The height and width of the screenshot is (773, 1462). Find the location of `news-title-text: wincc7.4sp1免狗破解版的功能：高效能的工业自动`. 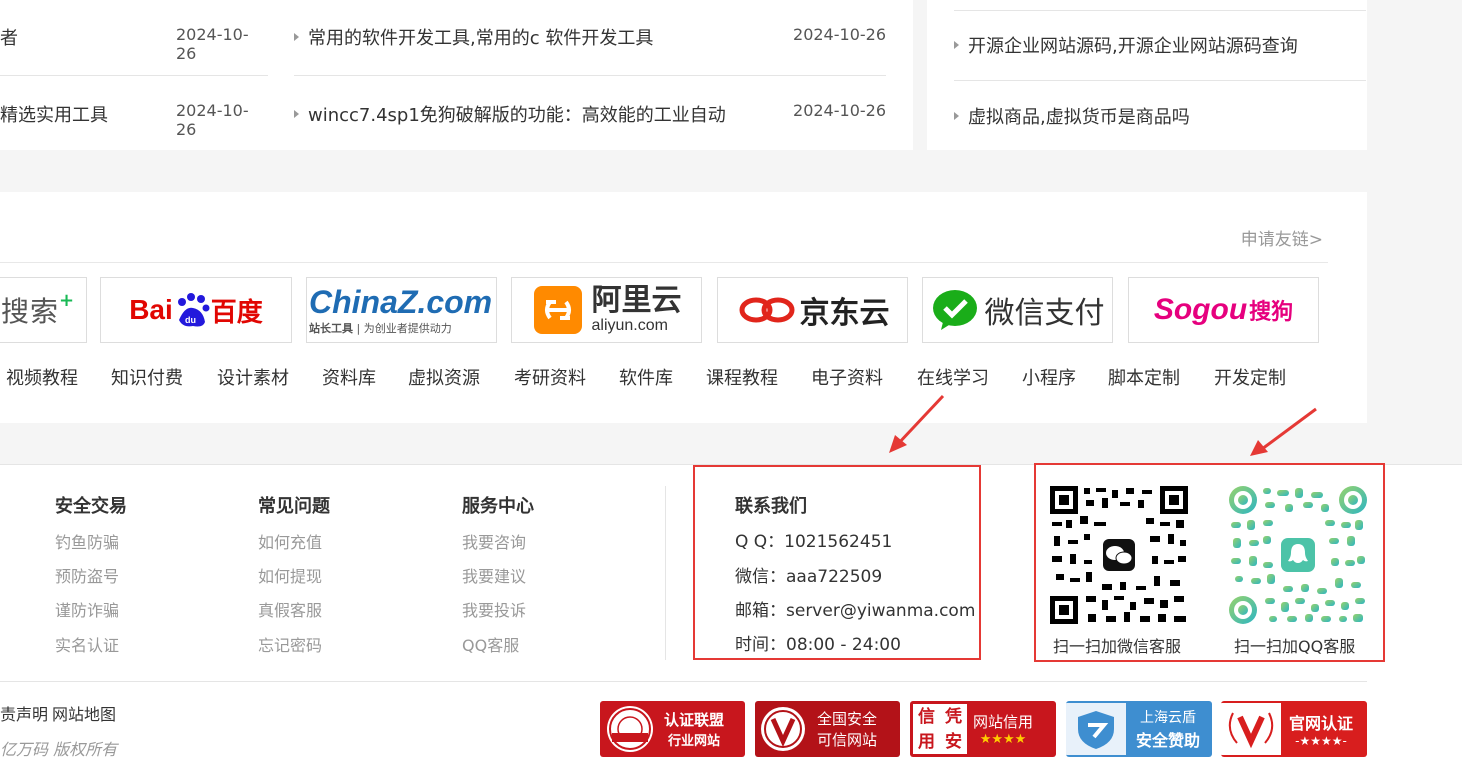

news-title-text: wincc7.4sp1免狗破解版的功能：高效能的工业自动 is located at coordinates (517, 115).